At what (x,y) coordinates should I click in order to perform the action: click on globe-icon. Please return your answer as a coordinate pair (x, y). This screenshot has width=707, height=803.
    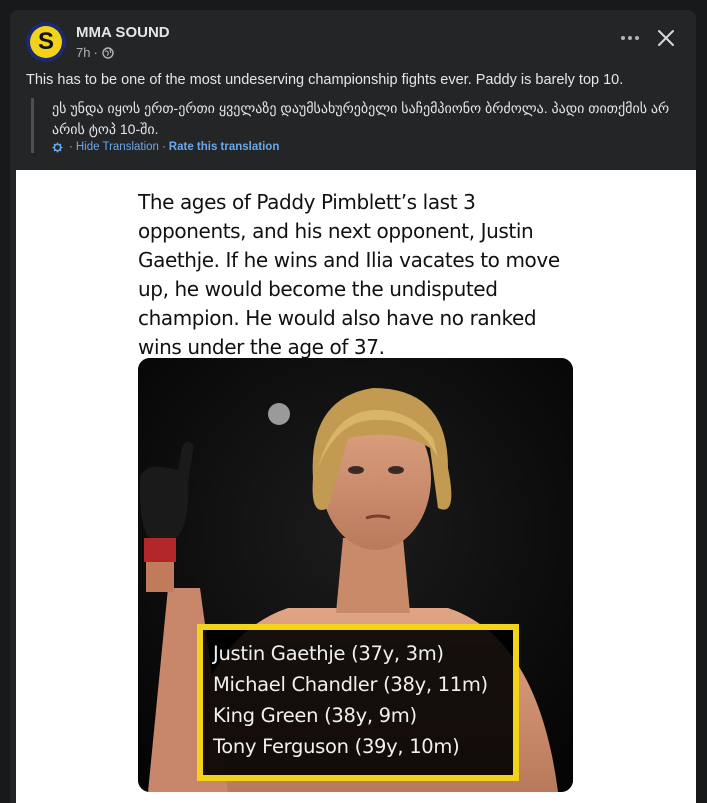
    Looking at the image, I should click on (108, 52).